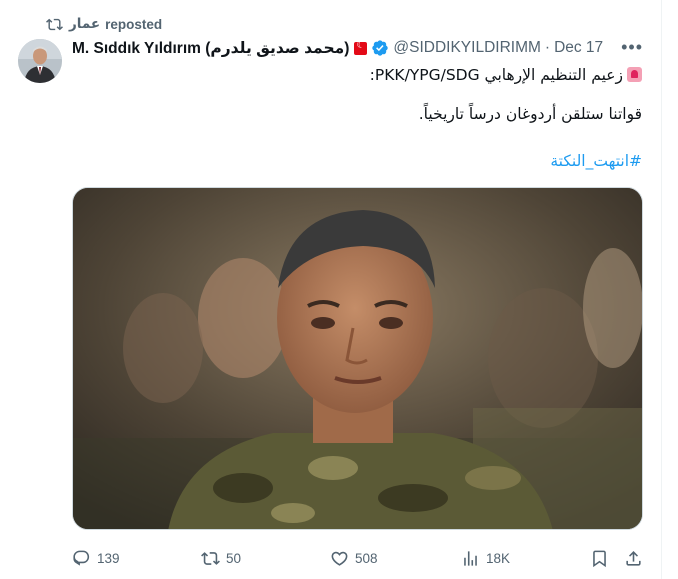 Image resolution: width=678 pixels, height=579 pixels. What do you see at coordinates (496, 75) in the screenshot?
I see `tweet-line1-text: زعيم التنظيم الإرهابي PKK/YPG/SDG:` at bounding box center [496, 75].